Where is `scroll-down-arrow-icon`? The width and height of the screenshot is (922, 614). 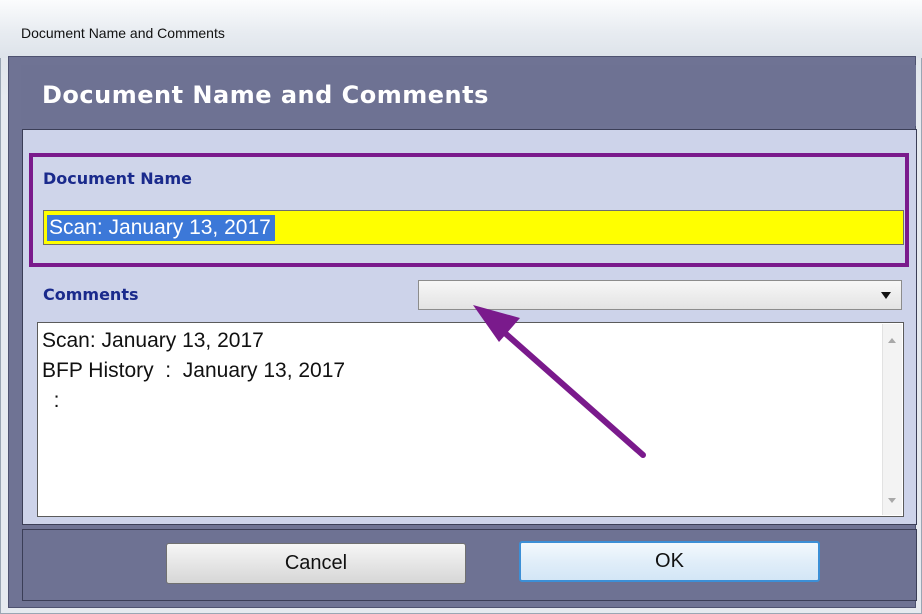
scroll-down-arrow-icon is located at coordinates (892, 500).